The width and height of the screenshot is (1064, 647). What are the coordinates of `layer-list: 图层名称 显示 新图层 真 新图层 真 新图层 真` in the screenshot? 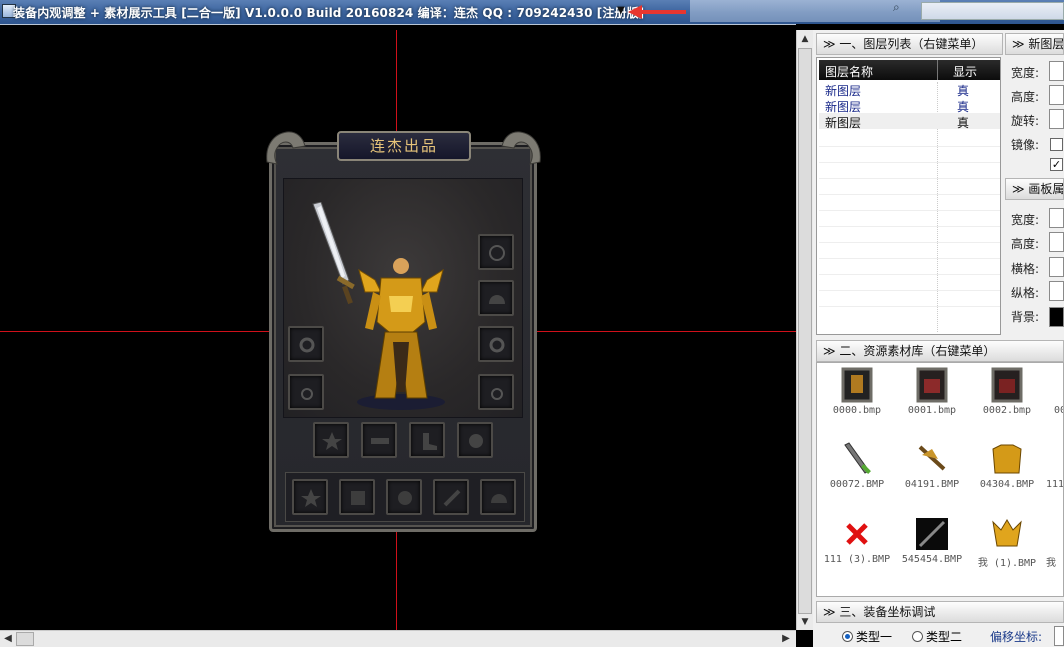 It's located at (908, 196).